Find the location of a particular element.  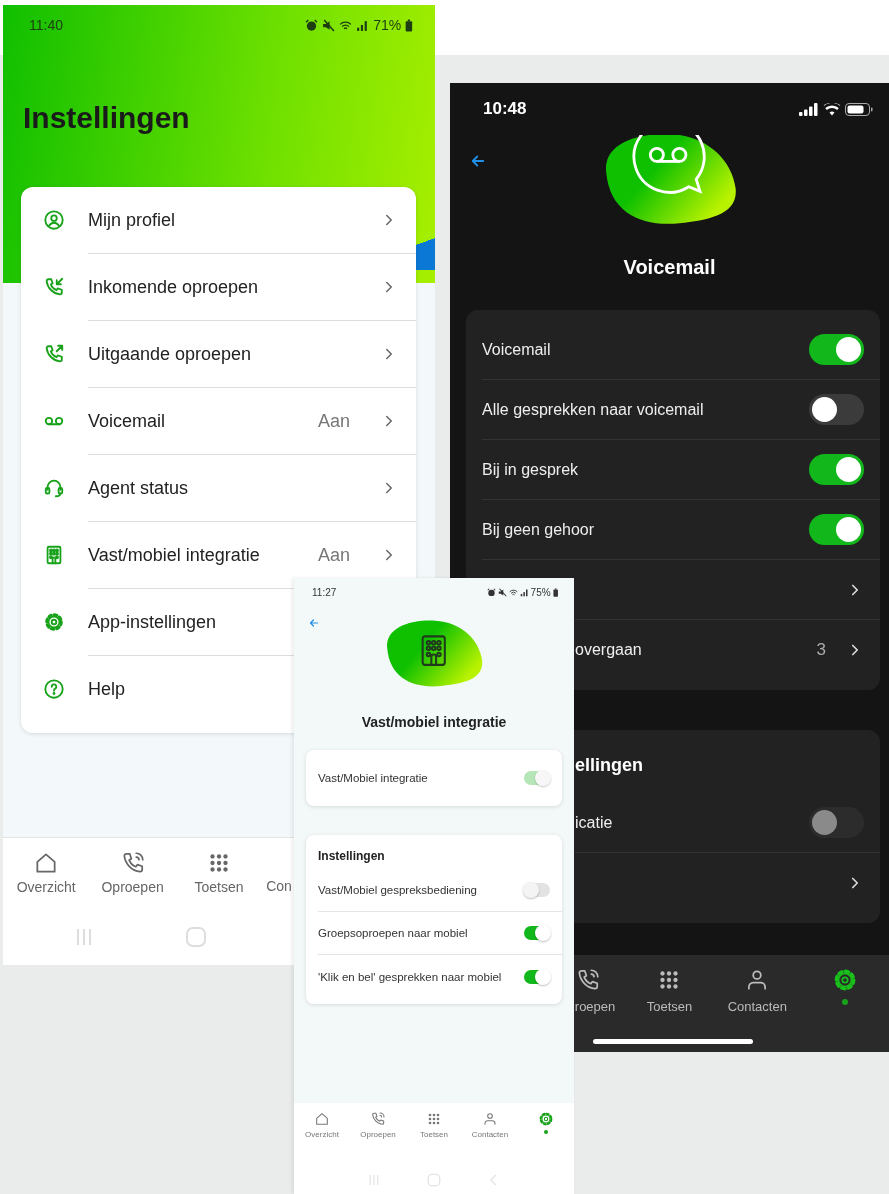

battery-percentage: 71% is located at coordinates (387, 25).